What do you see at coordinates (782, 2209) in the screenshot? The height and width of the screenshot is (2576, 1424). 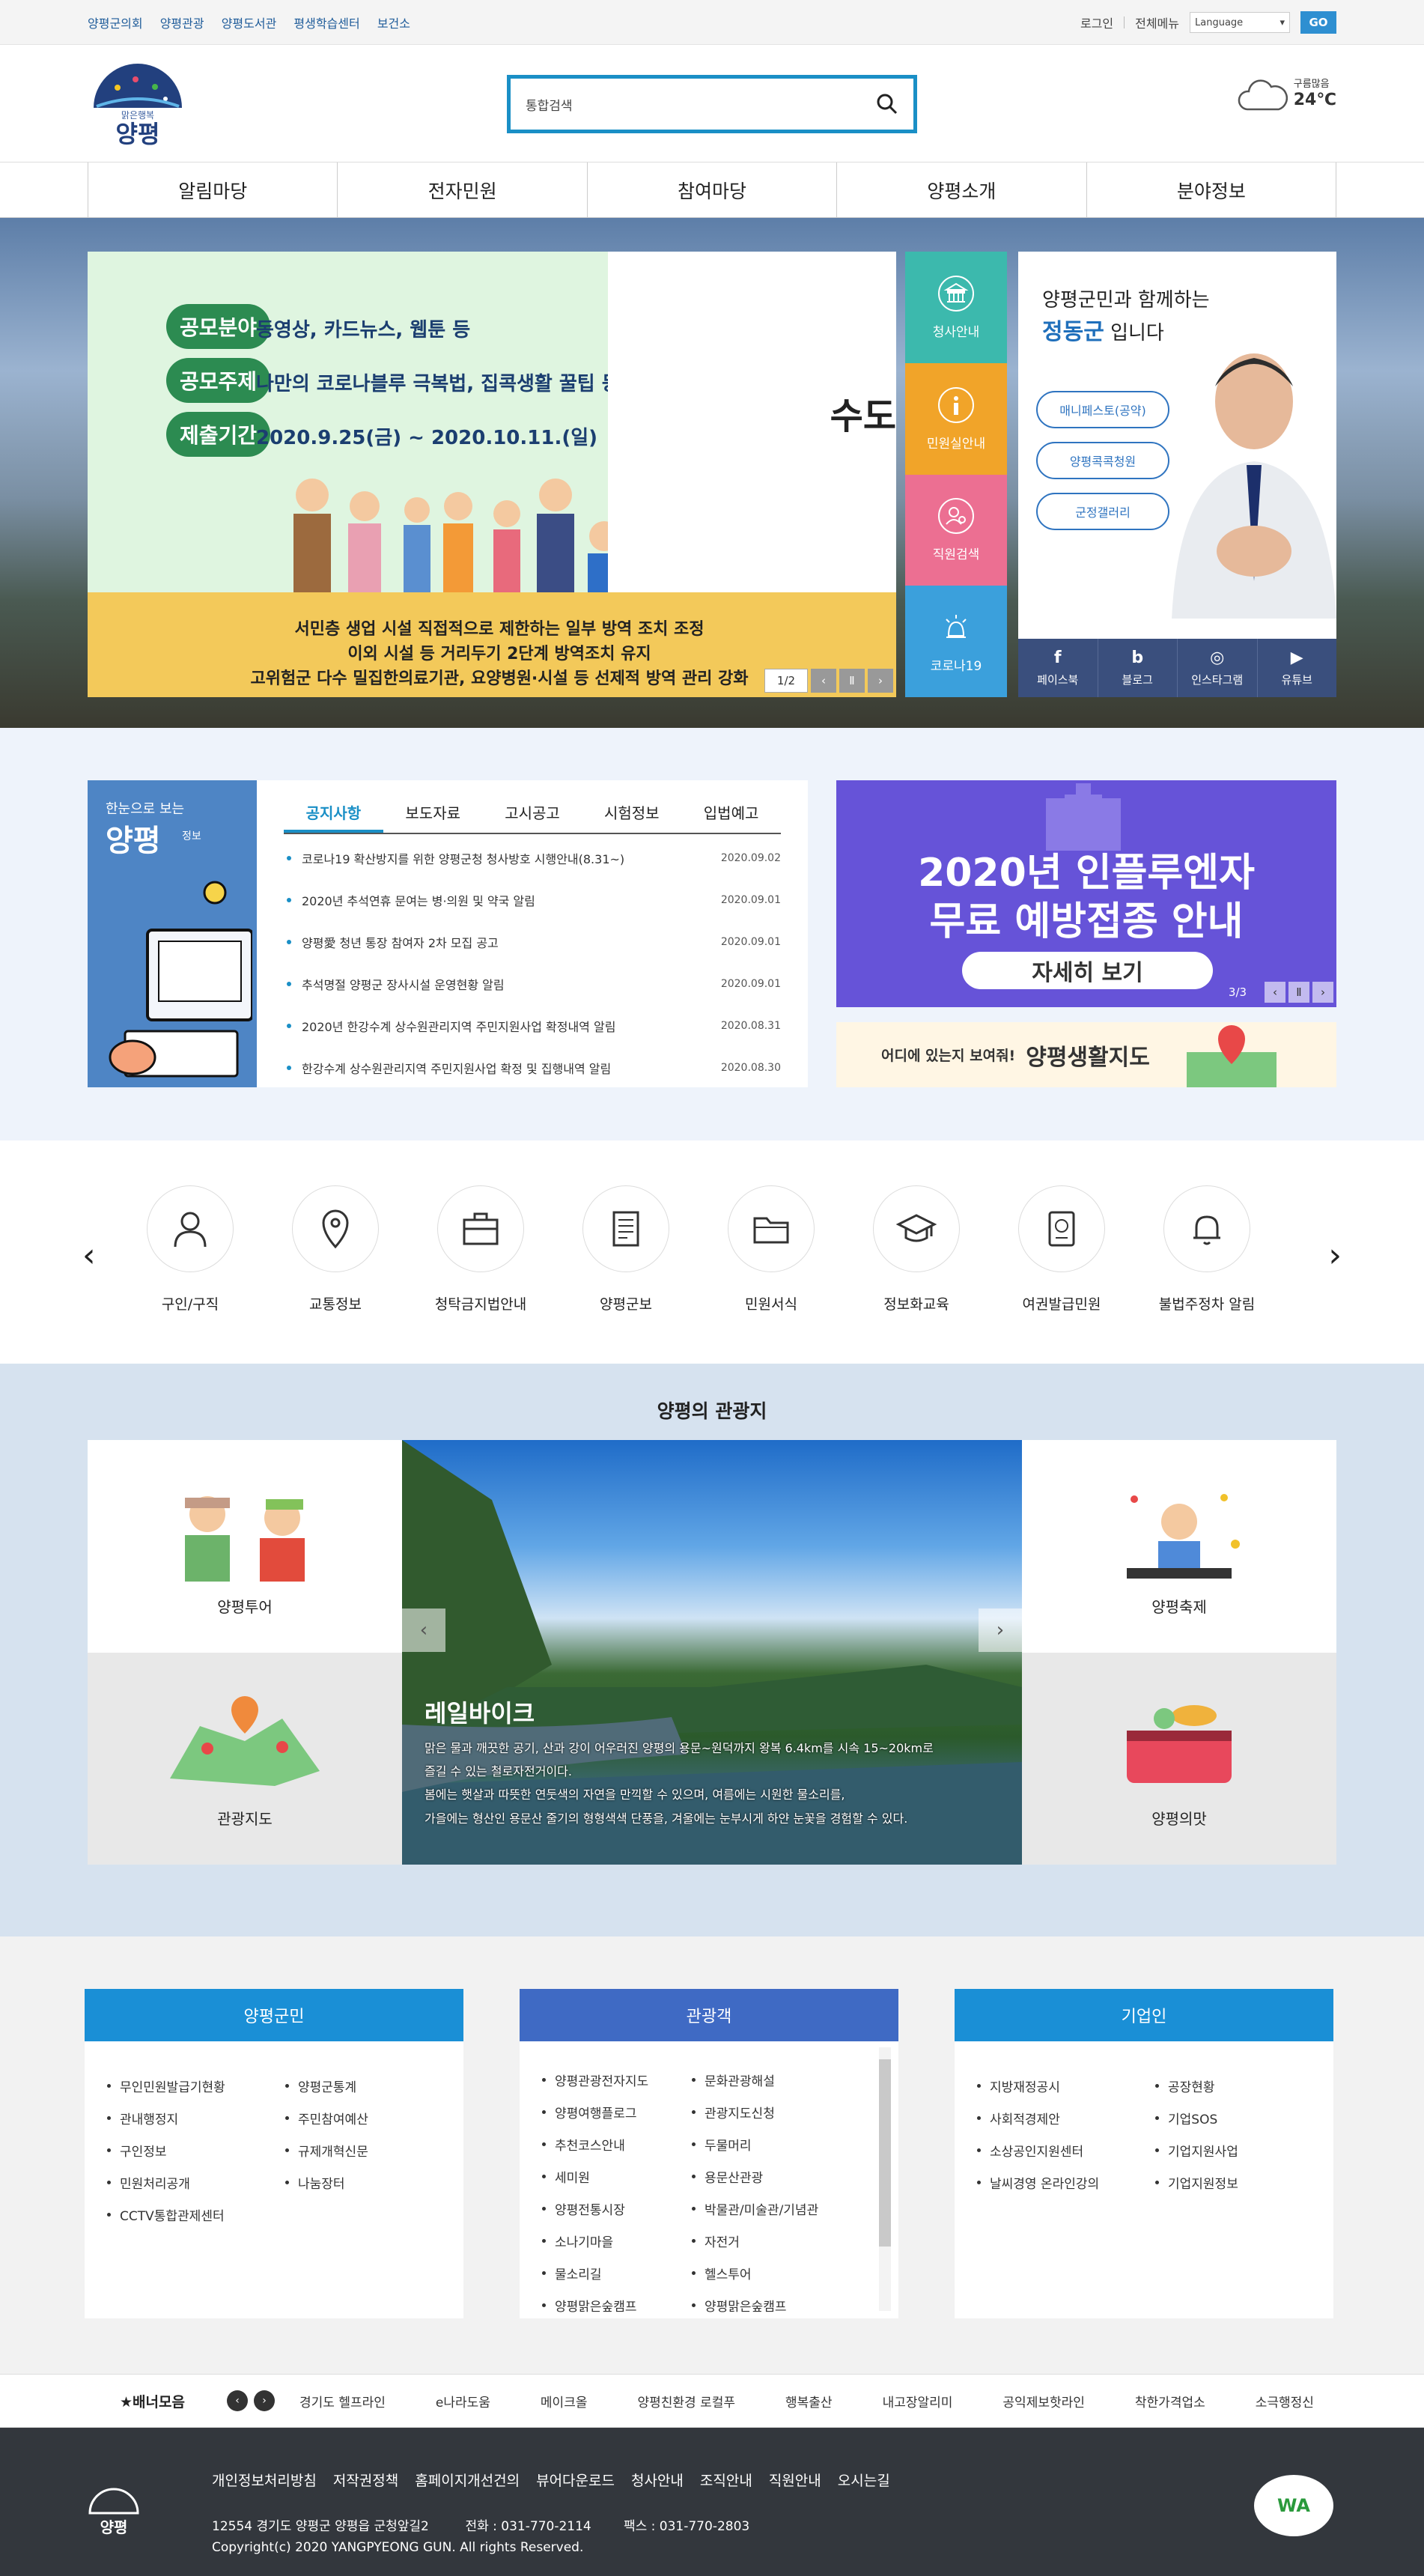 I see `portal-link: 박물관/미술관/기념관` at bounding box center [782, 2209].